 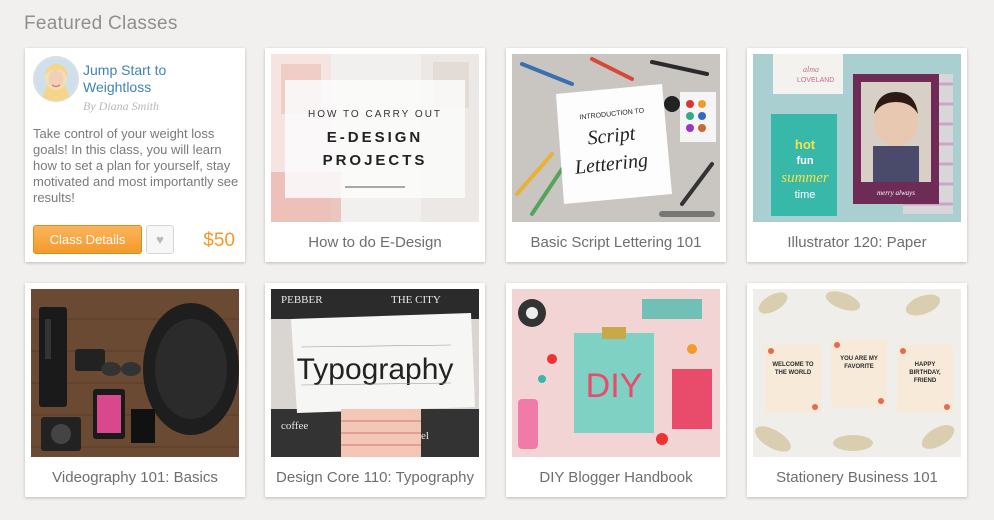 I want to click on heart-icon: ♥, so click(x=160, y=239).